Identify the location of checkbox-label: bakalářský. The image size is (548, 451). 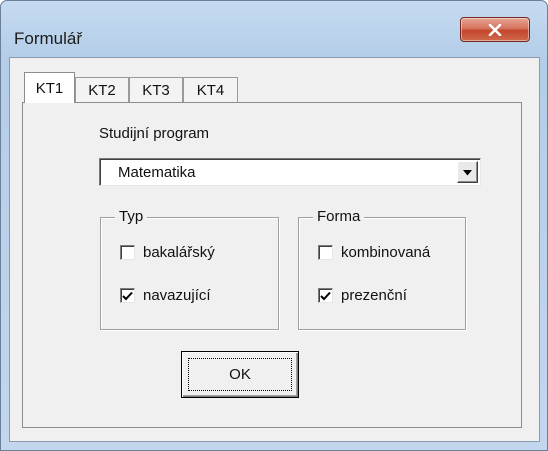
(179, 252).